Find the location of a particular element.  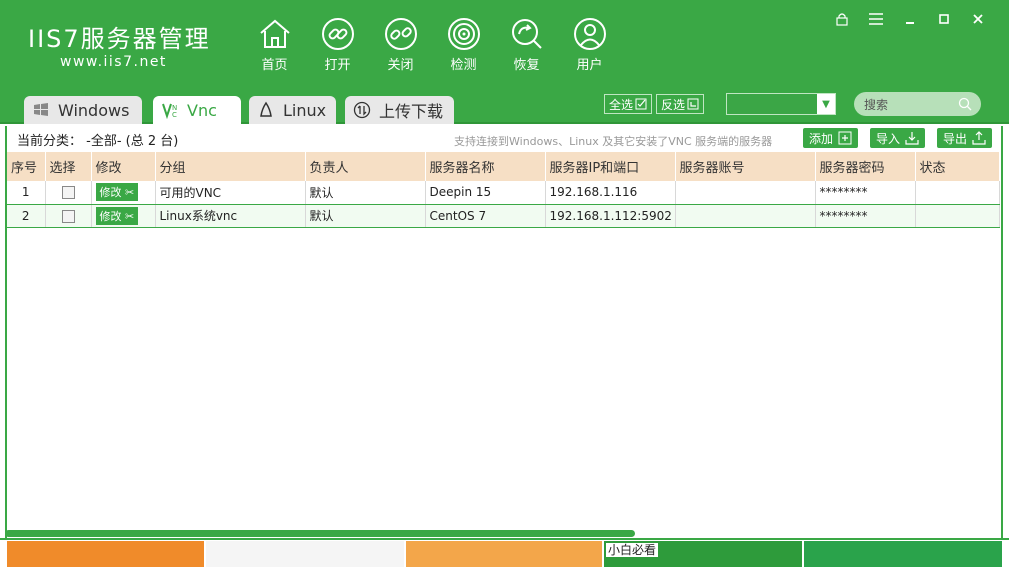

cell-index: 1 is located at coordinates (26, 193).